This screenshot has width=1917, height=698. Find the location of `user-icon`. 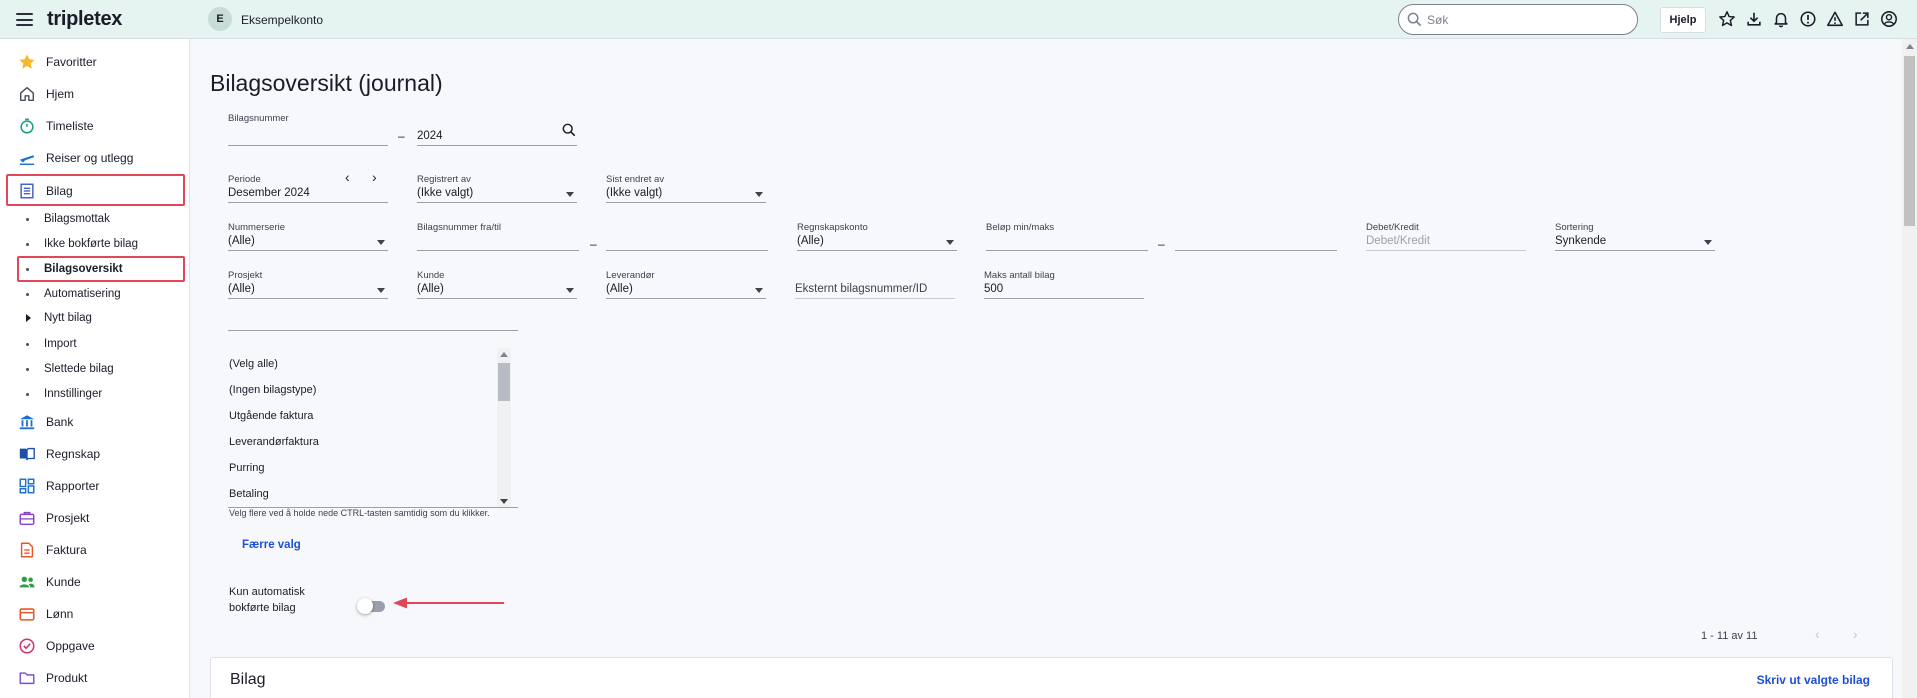

user-icon is located at coordinates (1889, 19).